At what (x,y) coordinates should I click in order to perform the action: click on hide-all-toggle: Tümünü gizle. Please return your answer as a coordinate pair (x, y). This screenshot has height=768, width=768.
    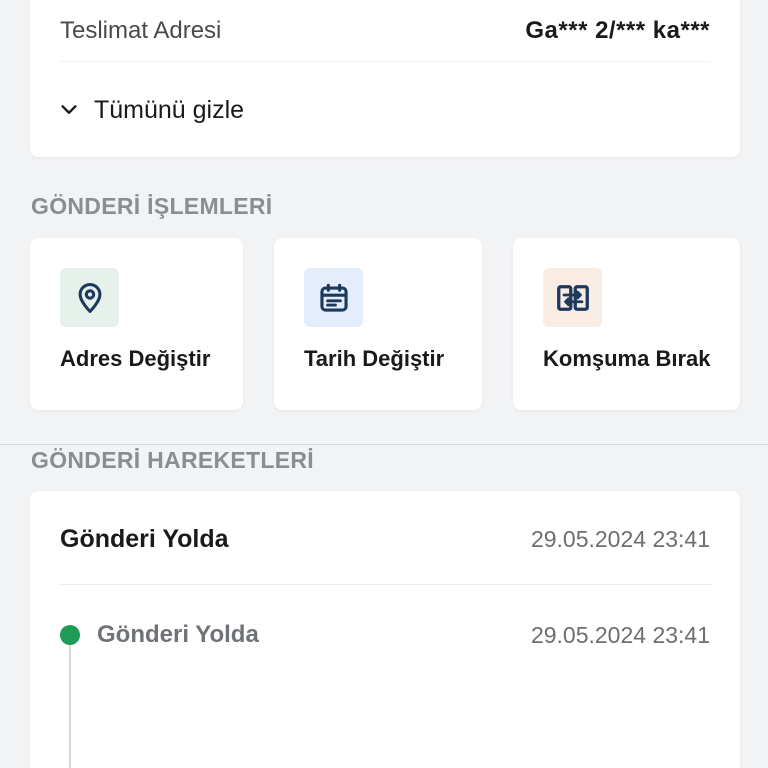
    Looking at the image, I should click on (151, 110).